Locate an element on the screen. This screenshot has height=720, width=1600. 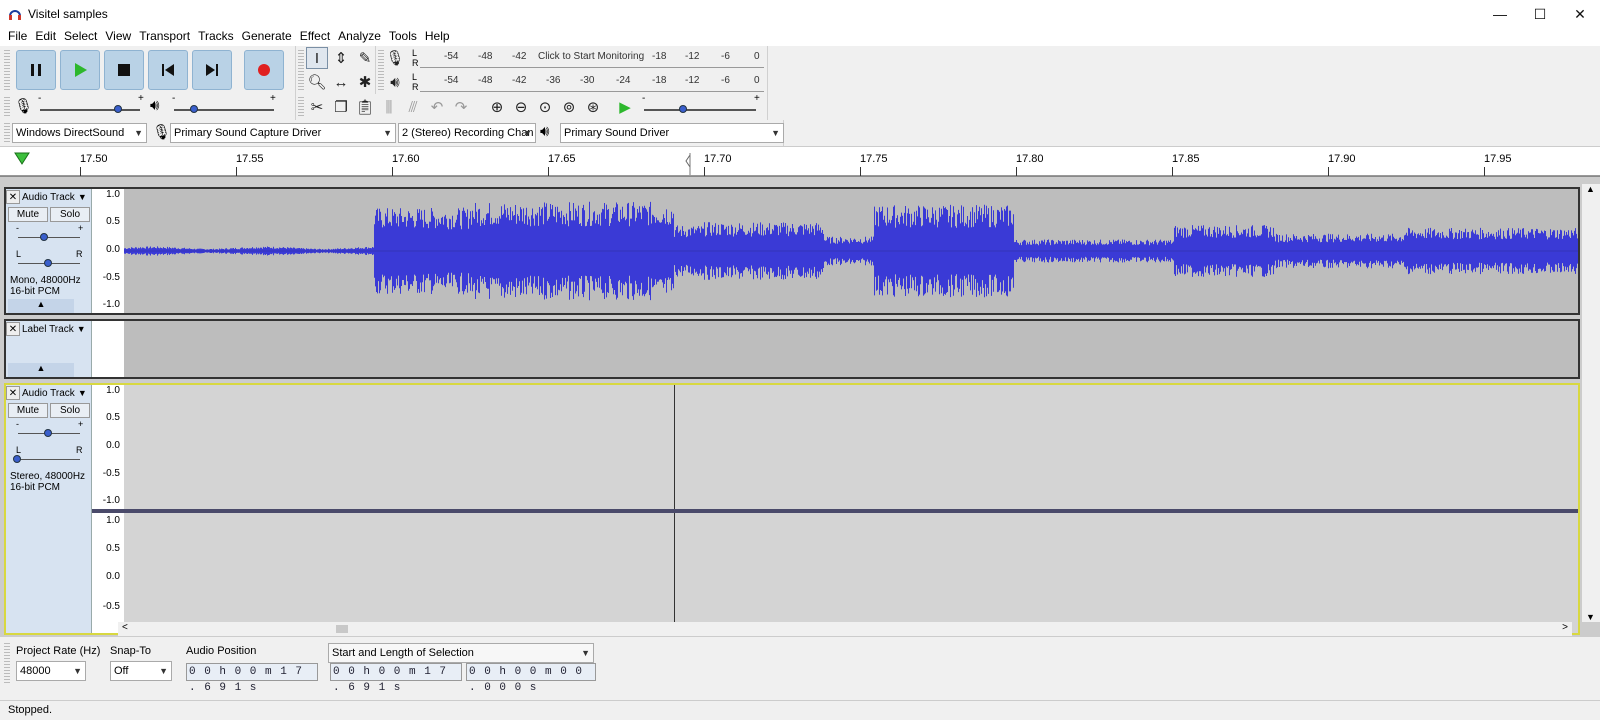
paste-button: 📋︎ is located at coordinates (365, 107).